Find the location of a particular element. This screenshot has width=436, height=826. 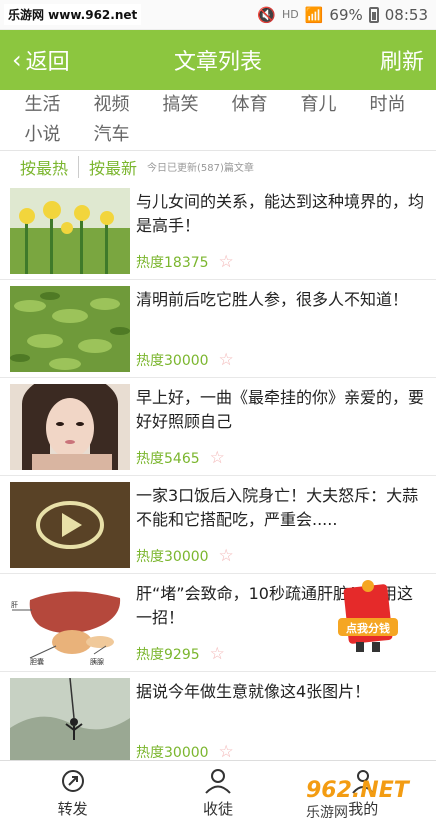

tab-category: 汽车 is located at coordinates (111, 135).